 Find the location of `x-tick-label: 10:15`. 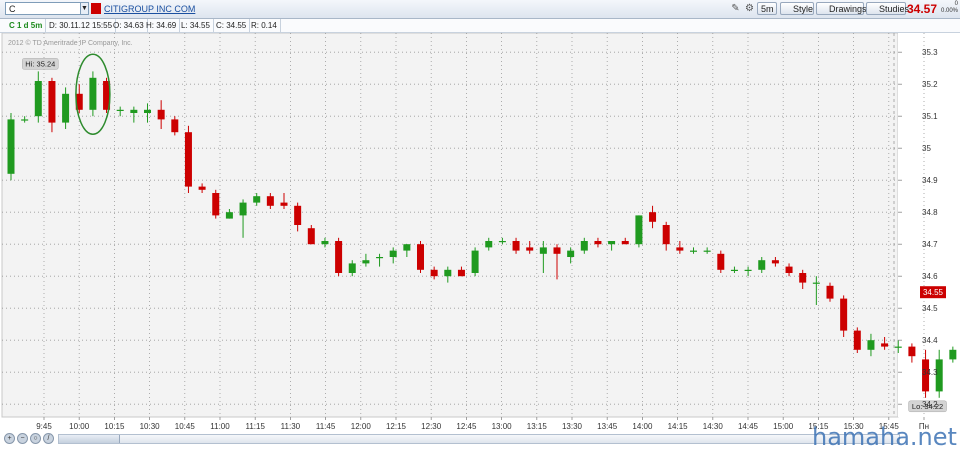

x-tick-label: 10:15 is located at coordinates (114, 426).